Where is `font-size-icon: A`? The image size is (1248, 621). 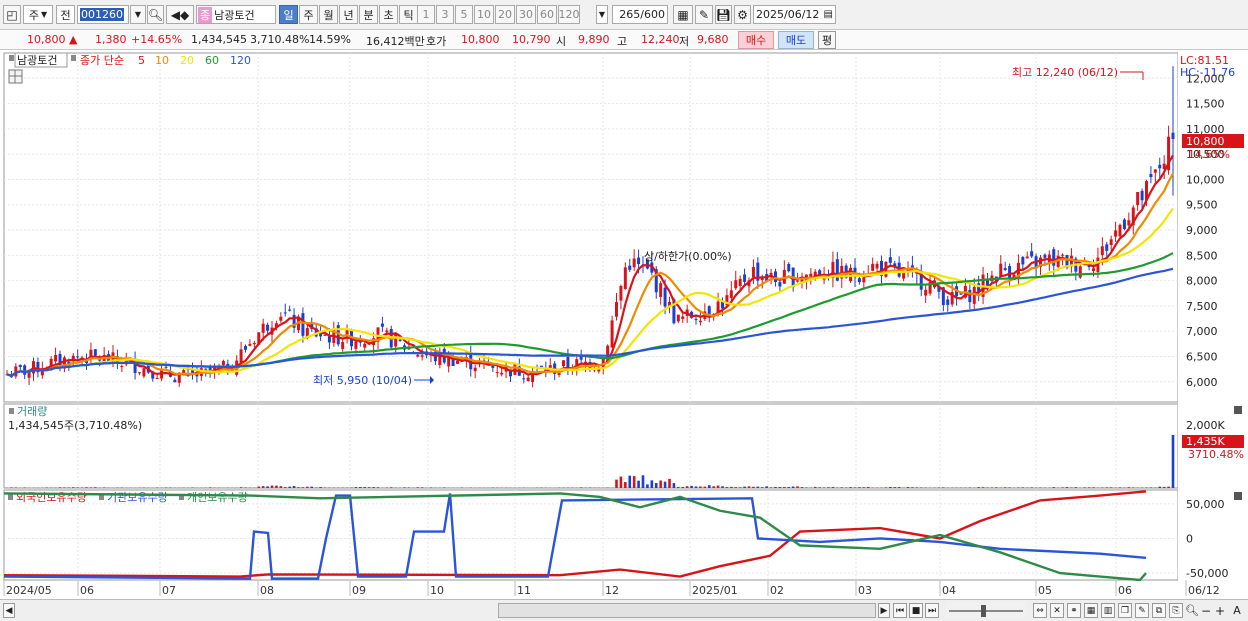
font-size-icon: A is located at coordinates (1237, 610).